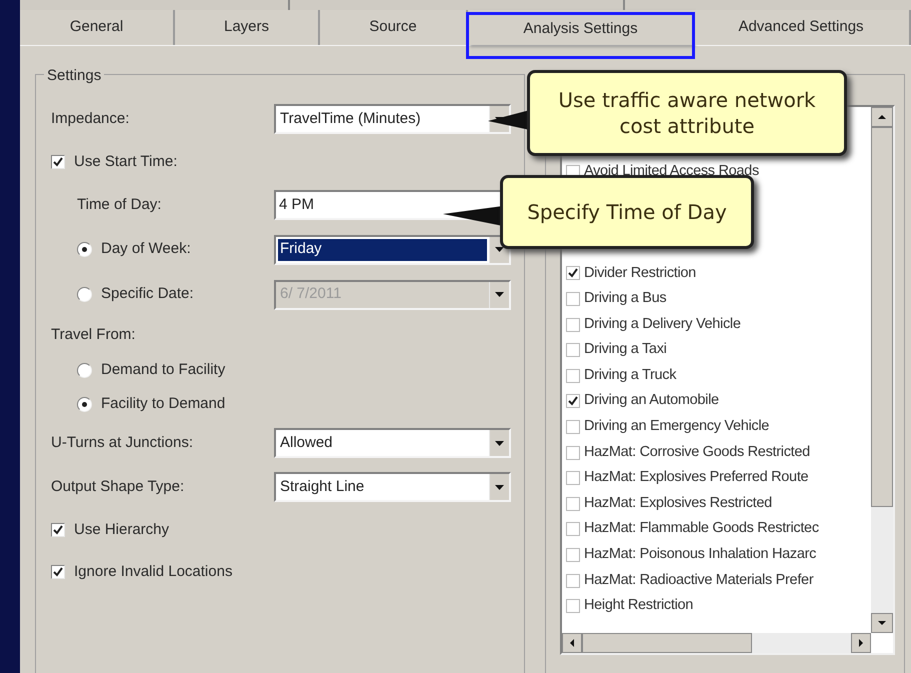 The width and height of the screenshot is (911, 673). Describe the element at coordinates (651, 400) in the screenshot. I see `list-item-label: Driving an Automobile` at that location.